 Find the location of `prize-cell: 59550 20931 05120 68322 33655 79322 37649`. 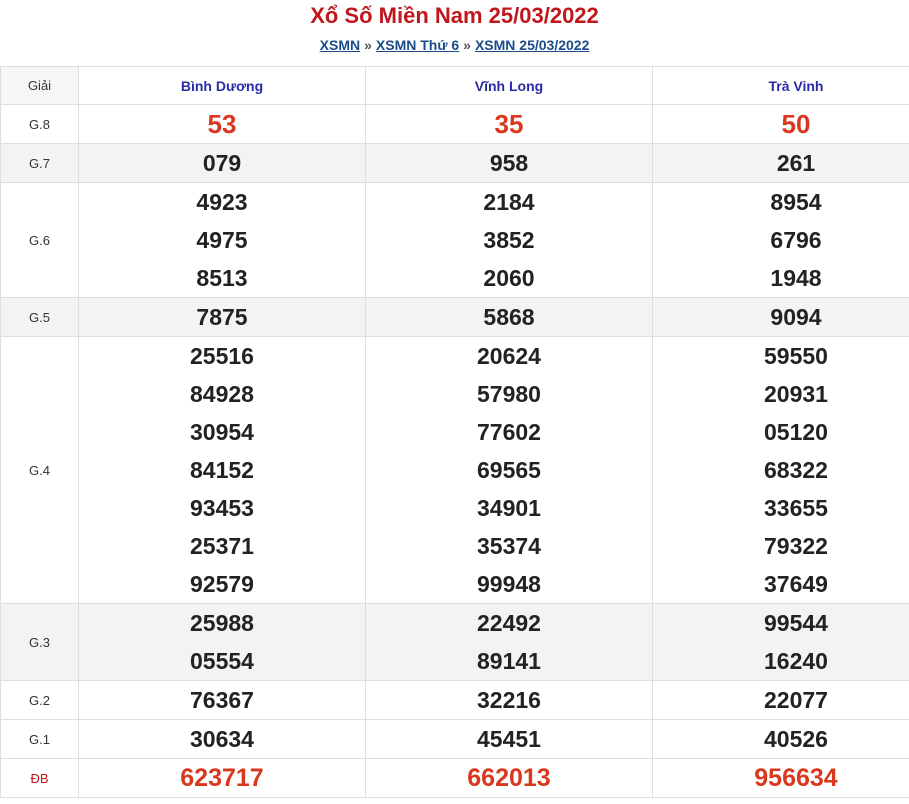

prize-cell: 59550 20931 05120 68322 33655 79322 37649 is located at coordinates (780, 470).